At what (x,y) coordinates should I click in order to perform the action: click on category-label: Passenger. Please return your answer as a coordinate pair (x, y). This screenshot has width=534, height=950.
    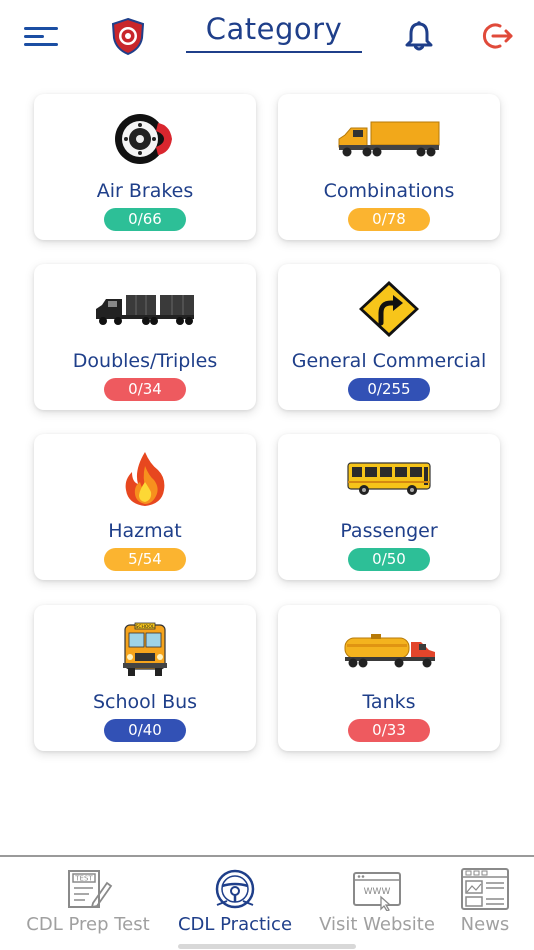
    Looking at the image, I should click on (389, 531).